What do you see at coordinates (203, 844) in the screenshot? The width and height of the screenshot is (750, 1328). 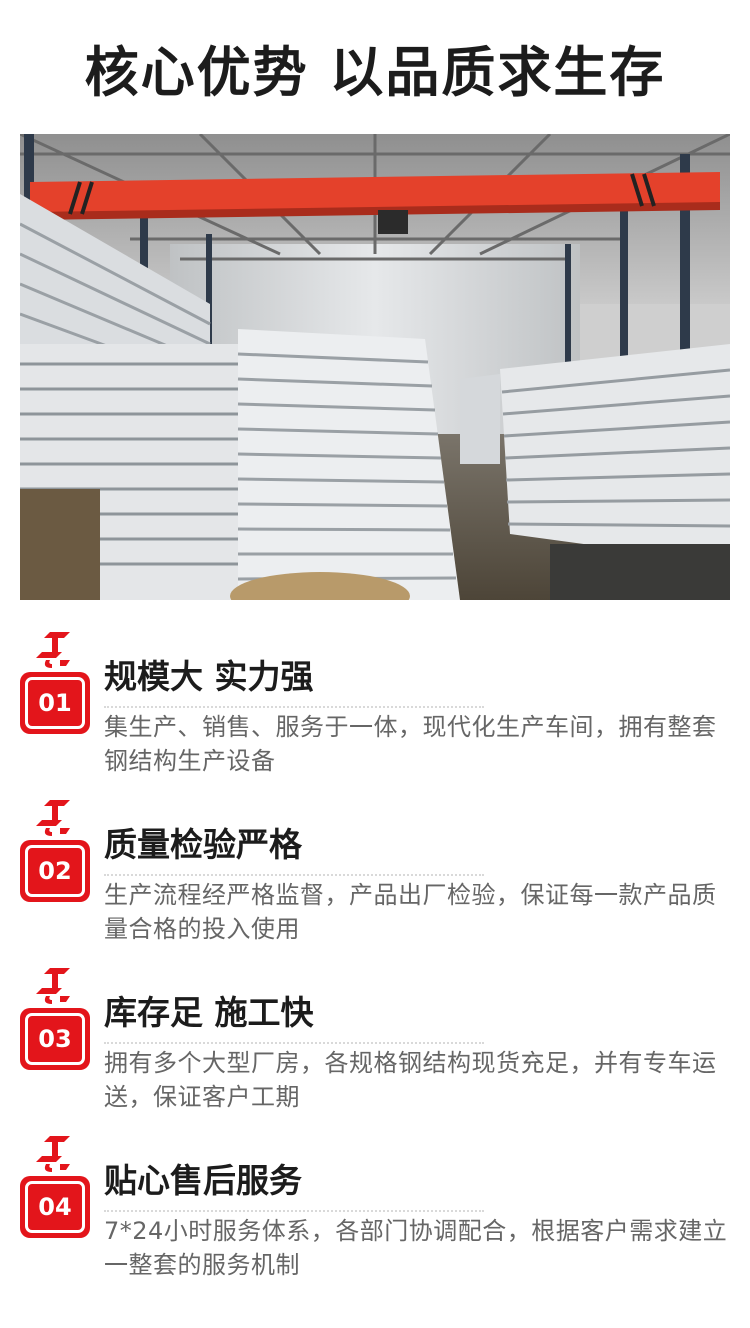 I see `item-title: 质量检验严格` at bounding box center [203, 844].